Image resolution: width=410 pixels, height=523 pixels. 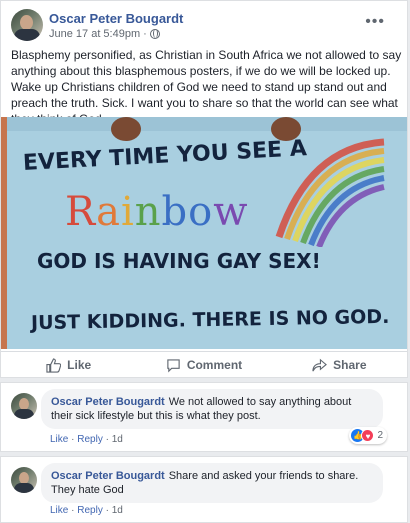 What do you see at coordinates (54, 365) in the screenshot?
I see `thumbs-up-icon` at bounding box center [54, 365].